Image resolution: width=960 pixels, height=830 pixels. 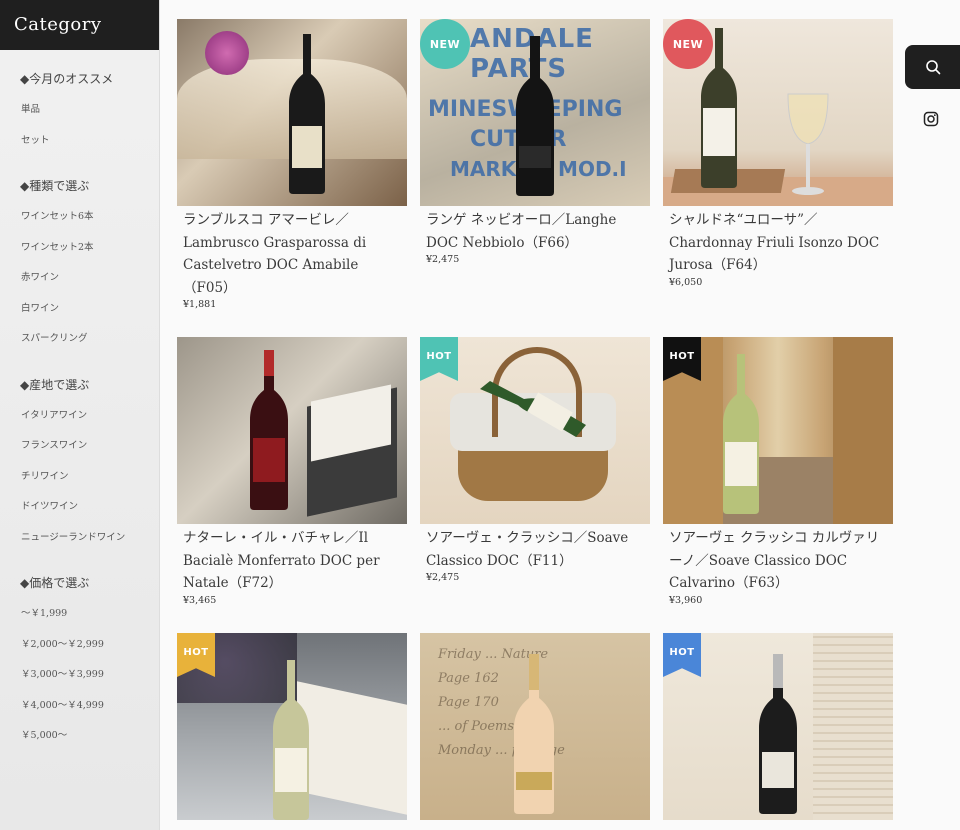 I want to click on instagram-link, so click(x=931, y=119).